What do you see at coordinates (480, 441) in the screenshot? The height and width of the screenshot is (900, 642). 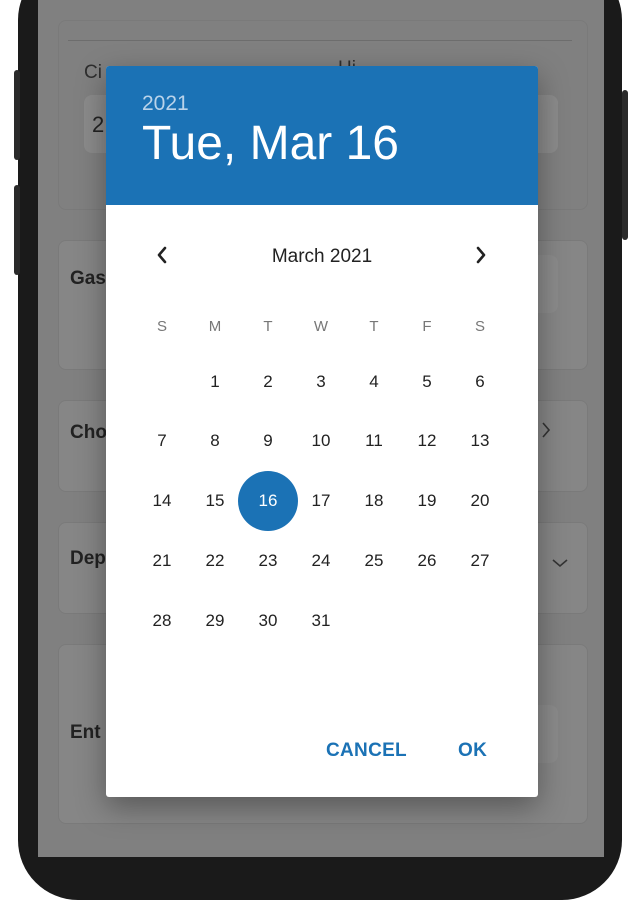 I see `calendar-day: 13` at bounding box center [480, 441].